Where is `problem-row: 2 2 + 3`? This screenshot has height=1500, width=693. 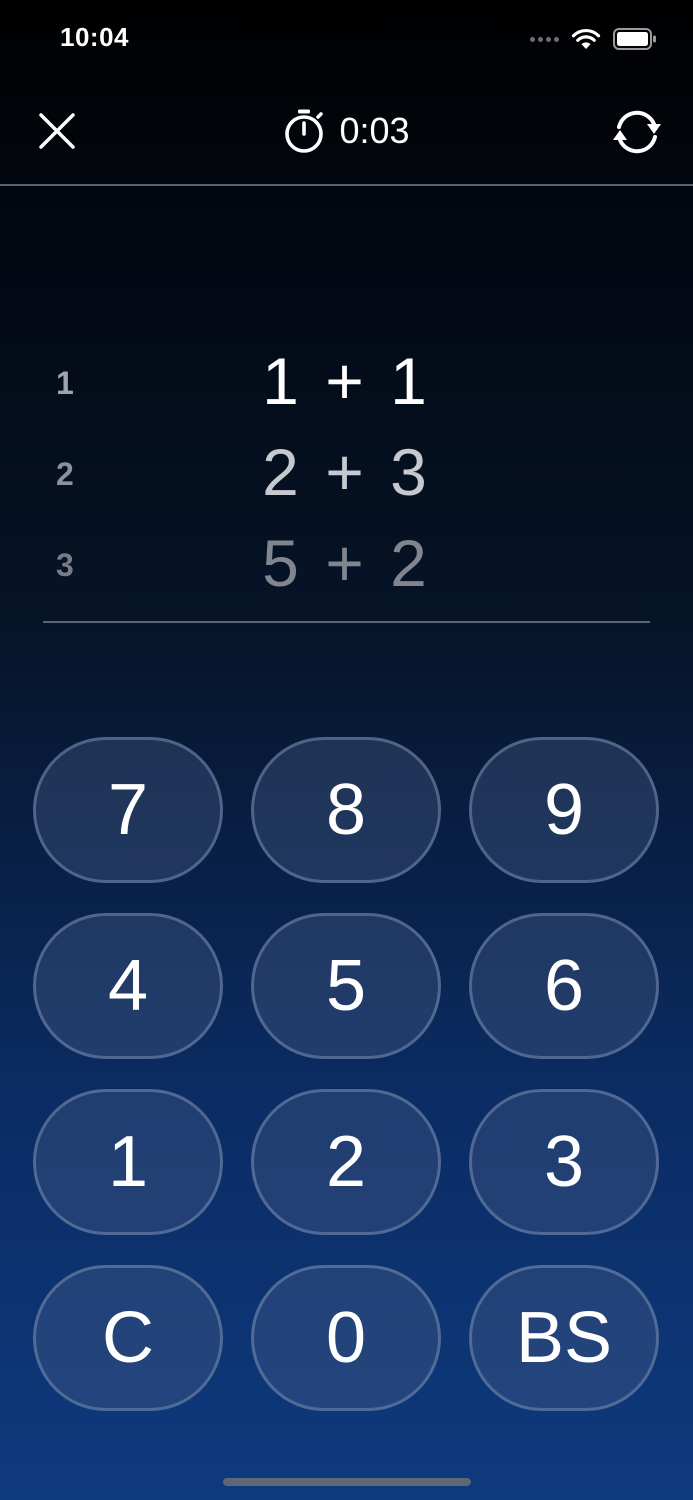 problem-row: 2 2 + 3 is located at coordinates (346, 471).